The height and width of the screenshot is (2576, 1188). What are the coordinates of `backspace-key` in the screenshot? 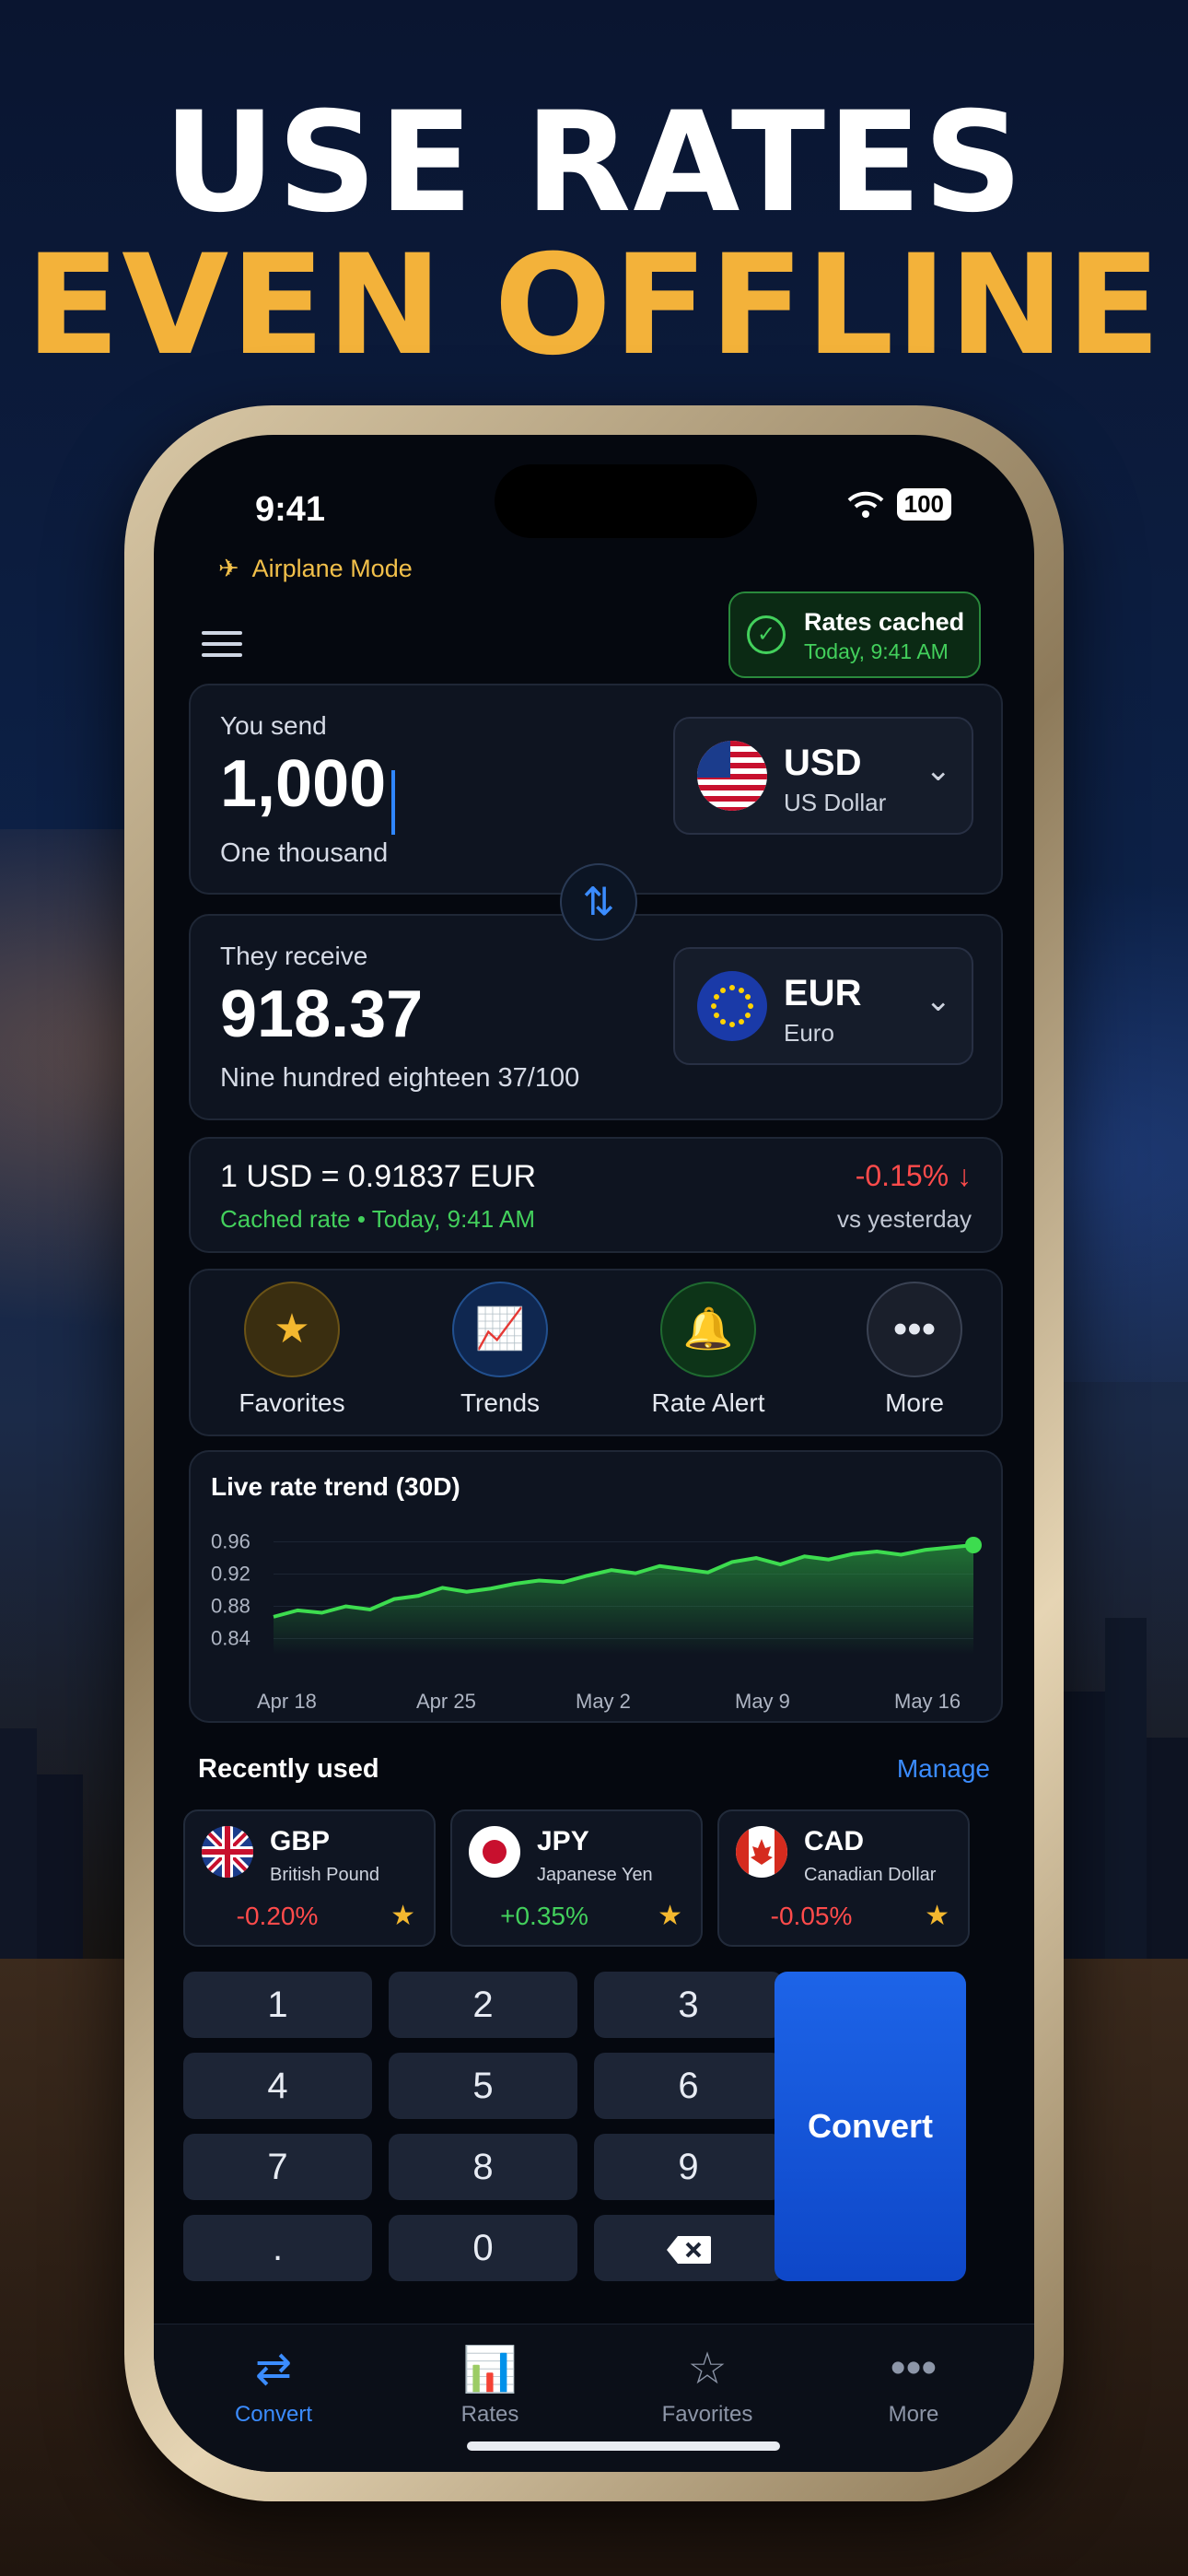 It's located at (688, 2248).